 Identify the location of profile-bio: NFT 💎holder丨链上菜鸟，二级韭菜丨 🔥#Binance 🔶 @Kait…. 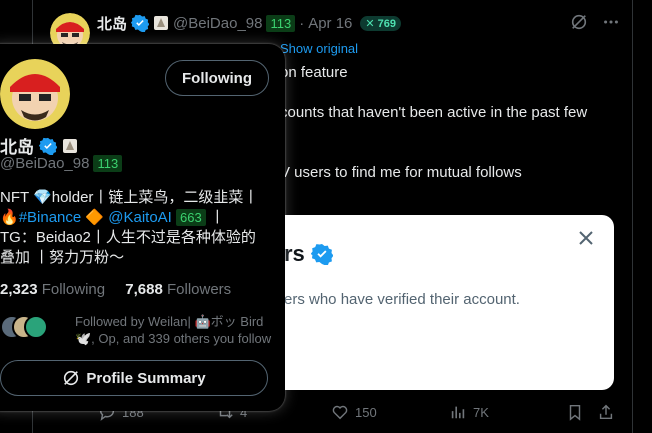
(136, 228).